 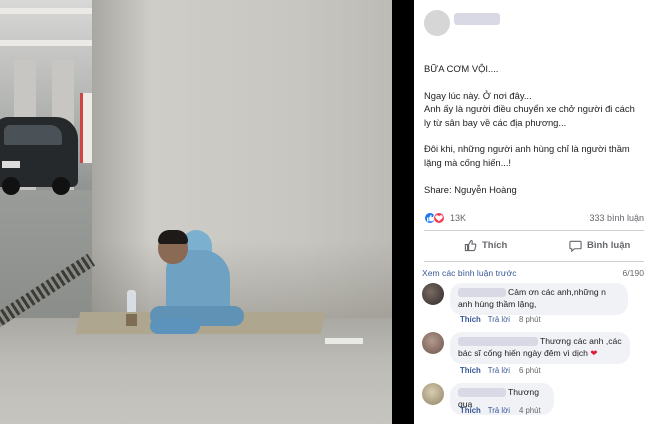 What do you see at coordinates (633, 273) in the screenshot?
I see `comments-shown-count: 6/190` at bounding box center [633, 273].